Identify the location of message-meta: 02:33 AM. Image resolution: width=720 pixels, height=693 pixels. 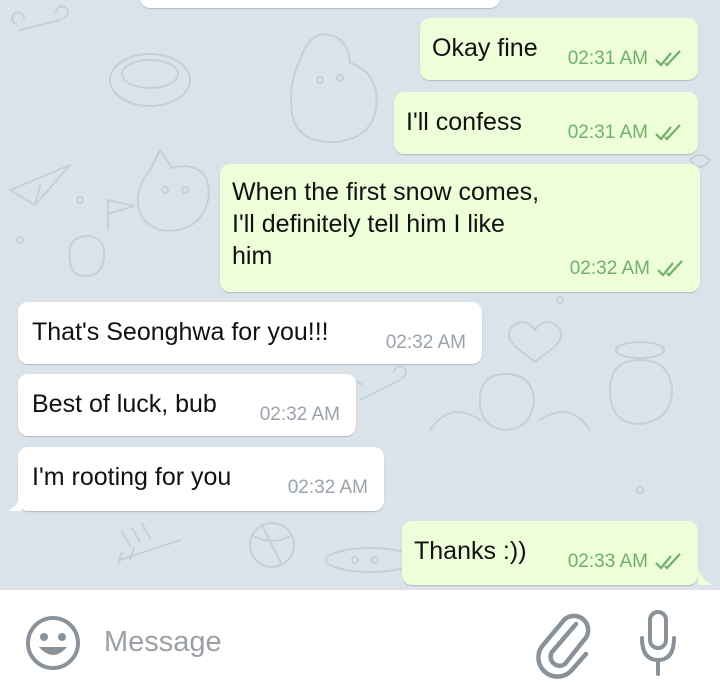
(626, 562).